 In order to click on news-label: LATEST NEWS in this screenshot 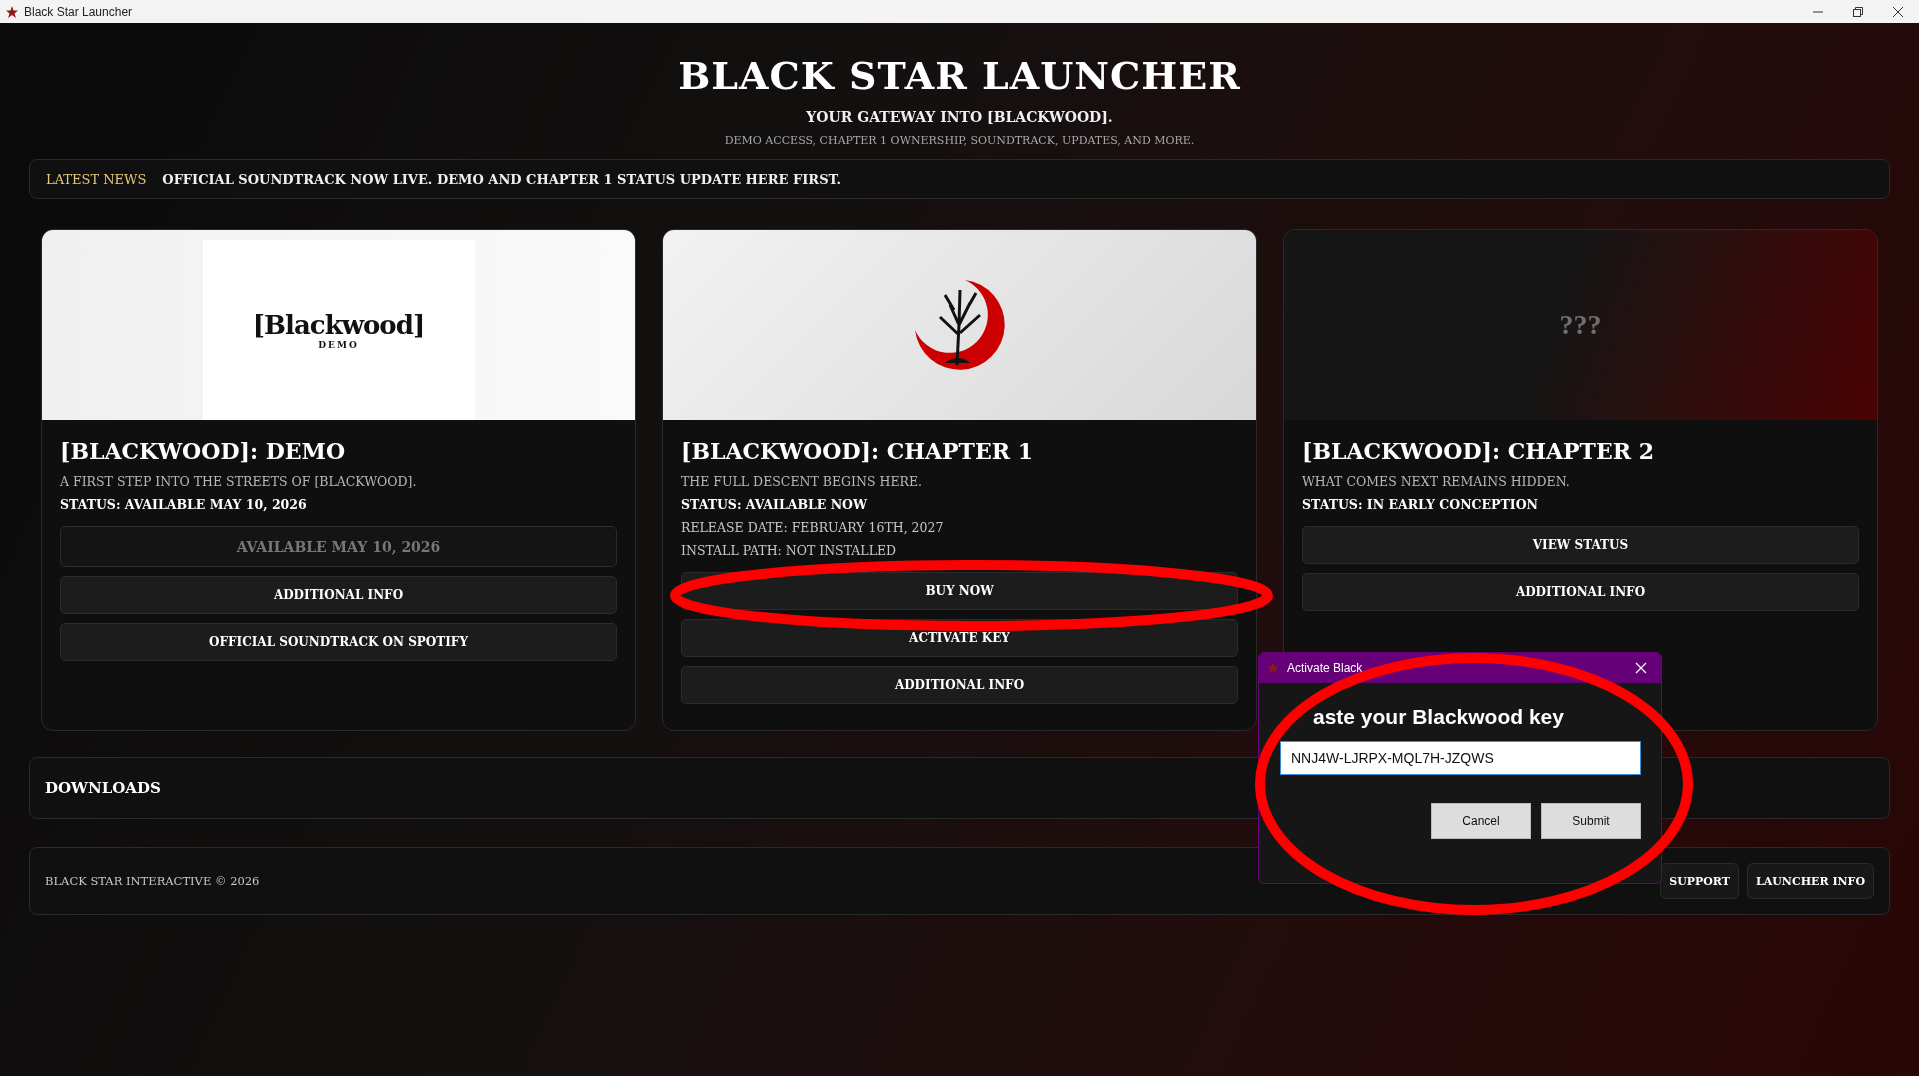, I will do `click(96, 179)`.